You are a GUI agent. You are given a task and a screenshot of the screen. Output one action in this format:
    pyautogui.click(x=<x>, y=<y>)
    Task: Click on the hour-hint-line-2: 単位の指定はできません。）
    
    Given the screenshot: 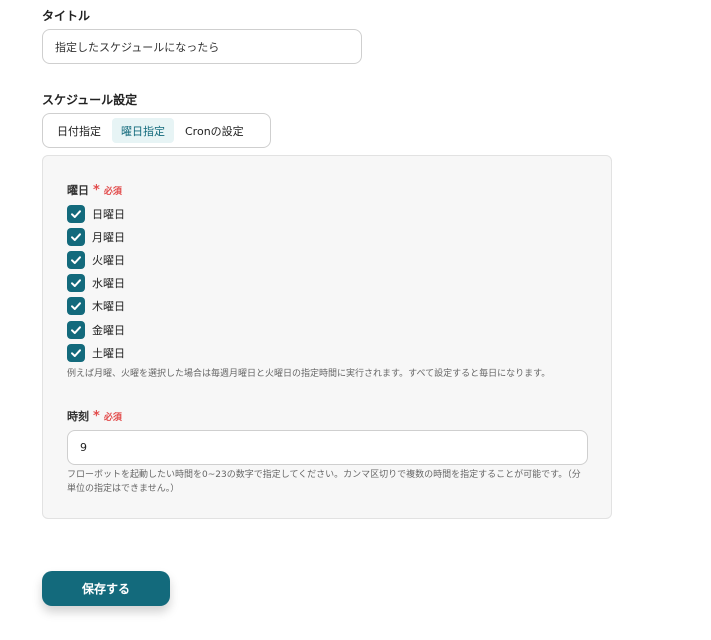 What is the action you would take?
    pyautogui.click(x=123, y=489)
    